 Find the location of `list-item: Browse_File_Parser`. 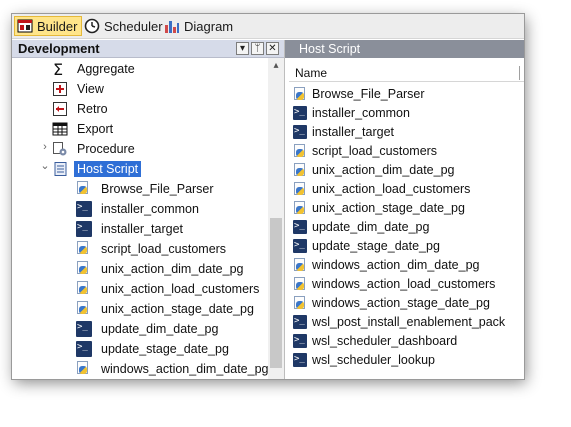

list-item: Browse_File_Parser is located at coordinates (359, 93).